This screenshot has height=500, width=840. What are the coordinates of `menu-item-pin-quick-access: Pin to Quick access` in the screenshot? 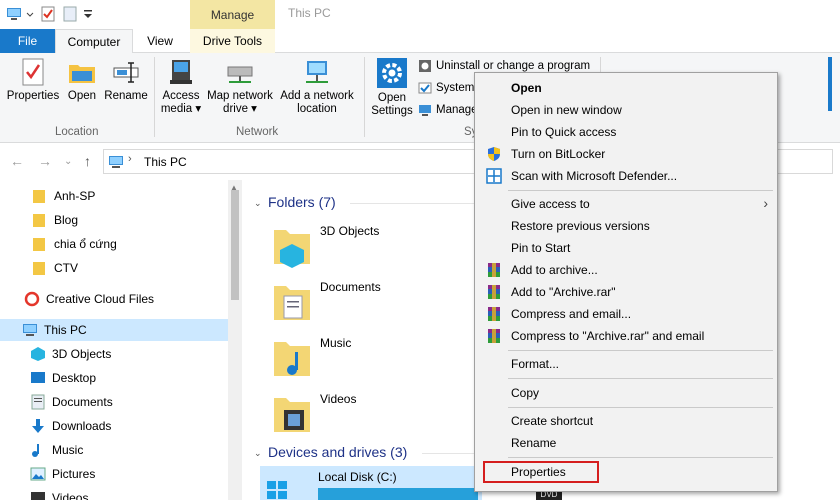 It's located at (626, 132).